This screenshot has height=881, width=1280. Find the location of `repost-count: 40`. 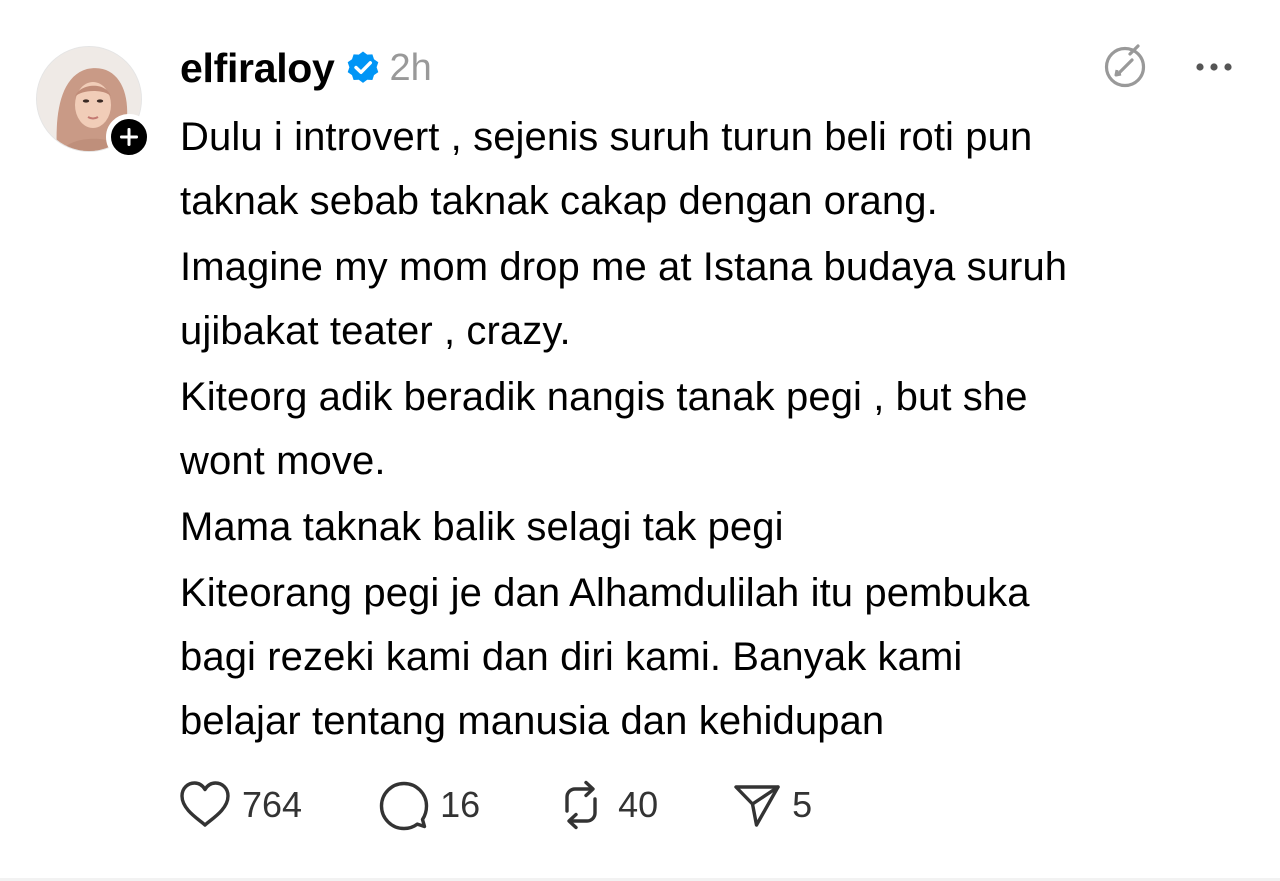

repost-count: 40 is located at coordinates (638, 804).